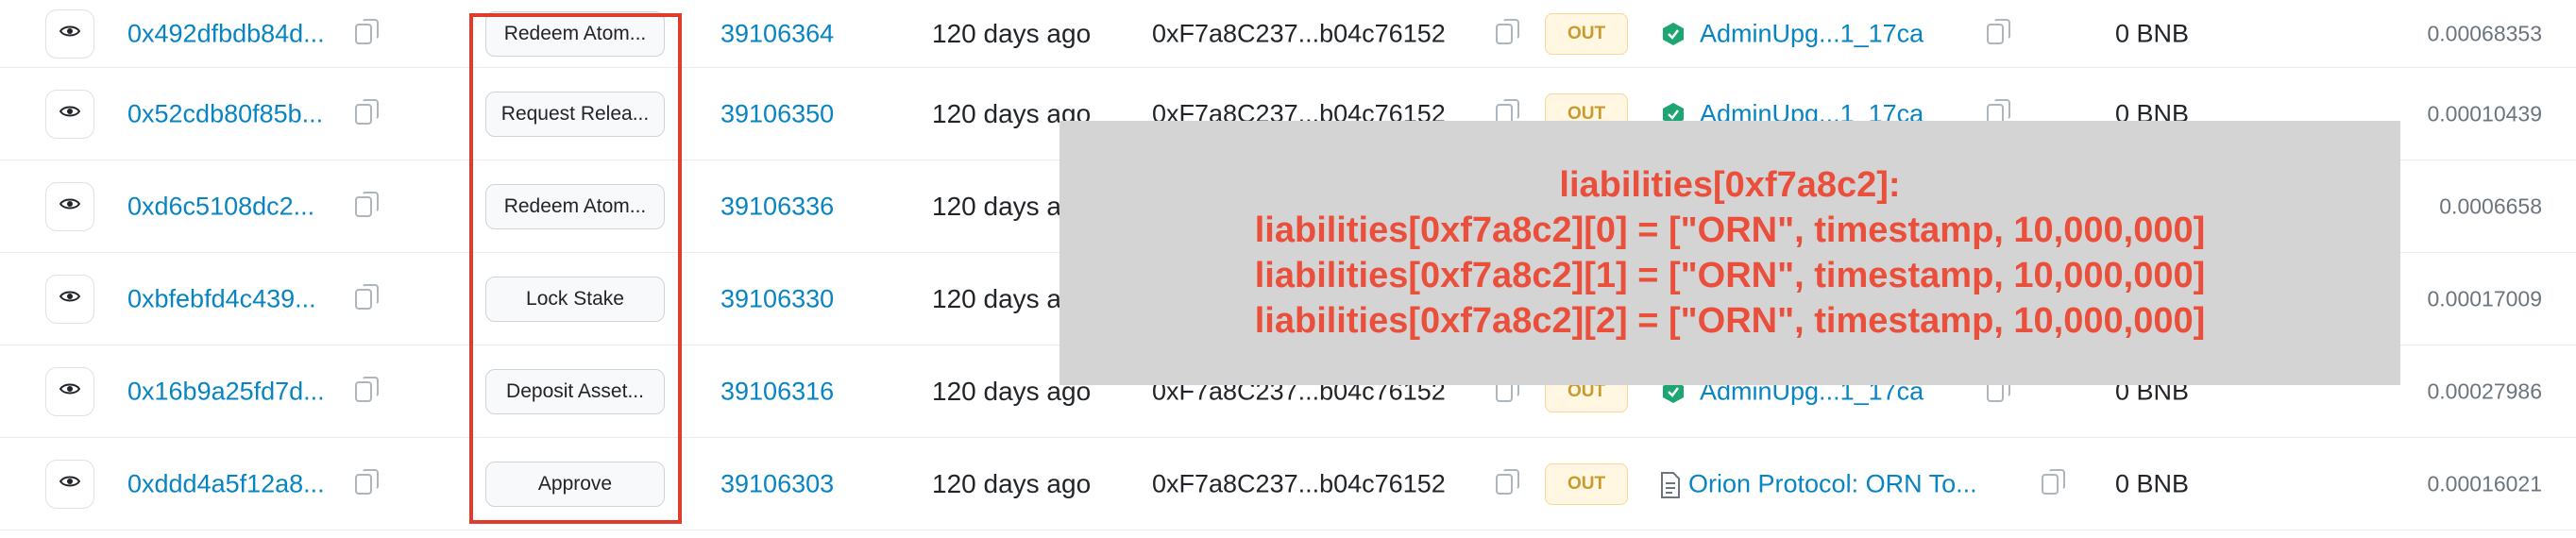  What do you see at coordinates (1730, 185) in the screenshot?
I see `annotation-line: liabilities[0xf7a8c2]:` at bounding box center [1730, 185].